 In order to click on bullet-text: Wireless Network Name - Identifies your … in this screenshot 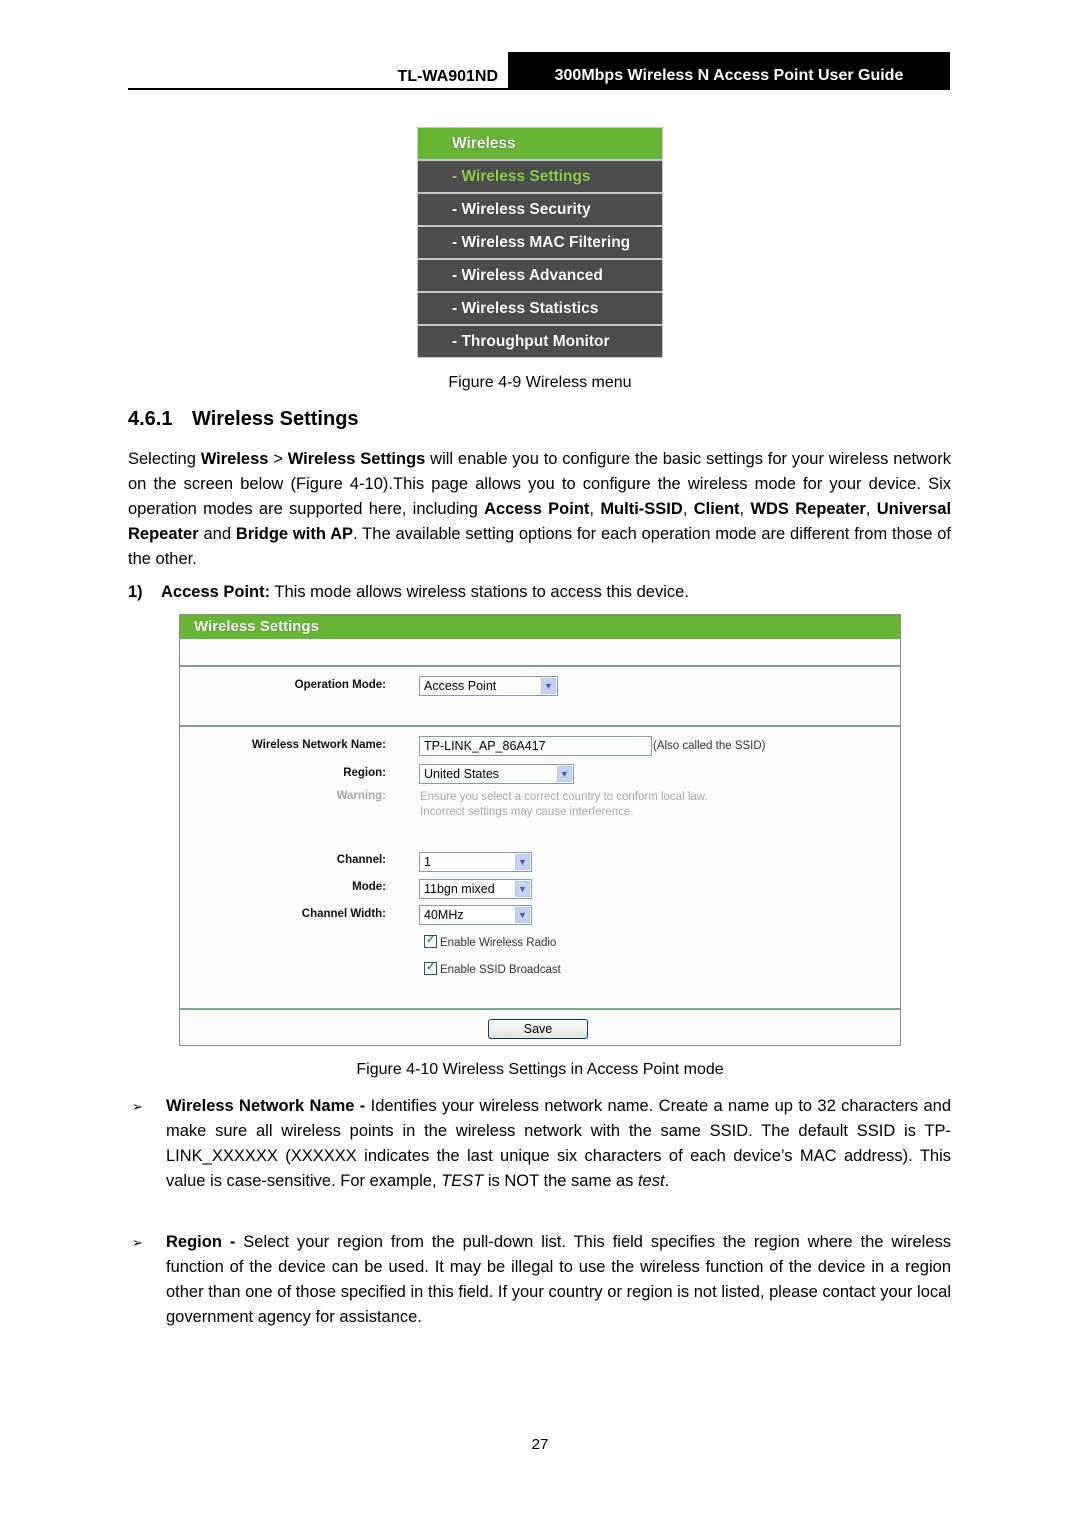, I will do `click(558, 1144)`.